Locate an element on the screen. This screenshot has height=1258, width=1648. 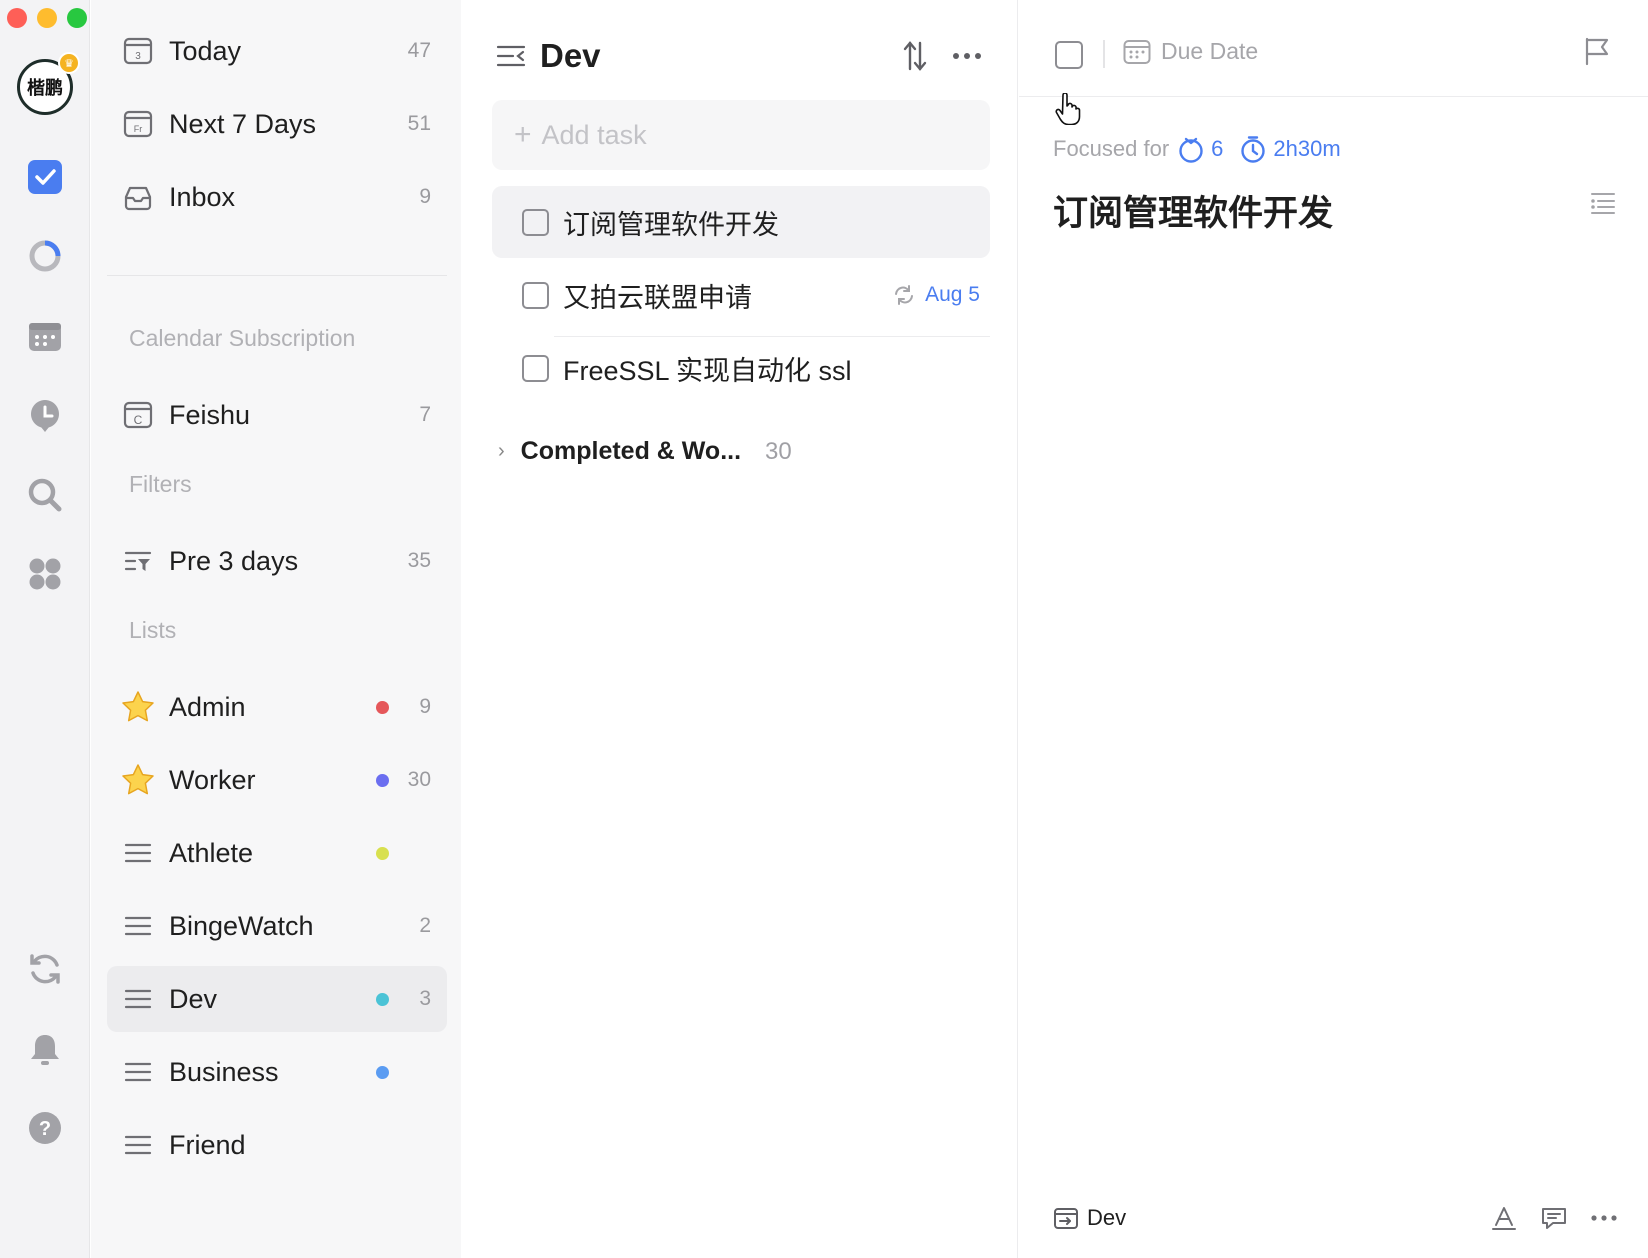
list-header: Dev is located at coordinates (741, 56).